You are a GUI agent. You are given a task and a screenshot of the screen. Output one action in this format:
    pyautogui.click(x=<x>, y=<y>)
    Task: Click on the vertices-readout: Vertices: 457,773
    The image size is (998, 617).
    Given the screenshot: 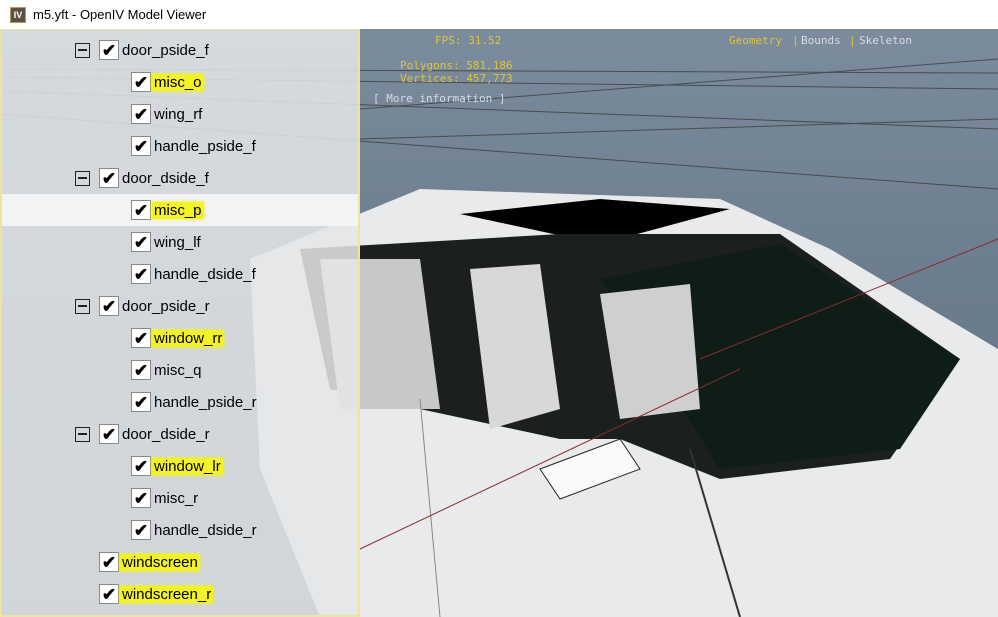 What is the action you would take?
    pyautogui.click(x=456, y=78)
    